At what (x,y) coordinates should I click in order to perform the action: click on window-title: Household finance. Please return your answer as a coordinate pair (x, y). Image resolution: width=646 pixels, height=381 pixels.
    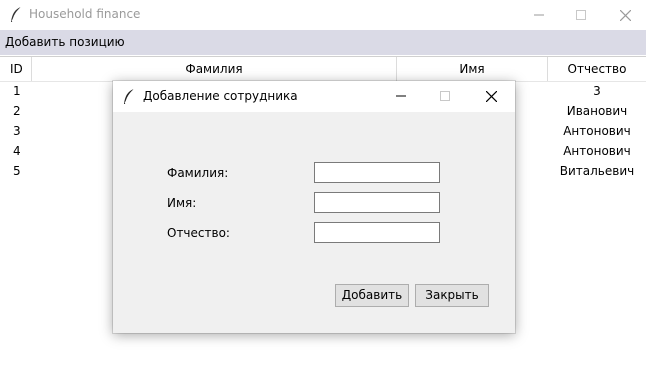
    Looking at the image, I should click on (85, 14).